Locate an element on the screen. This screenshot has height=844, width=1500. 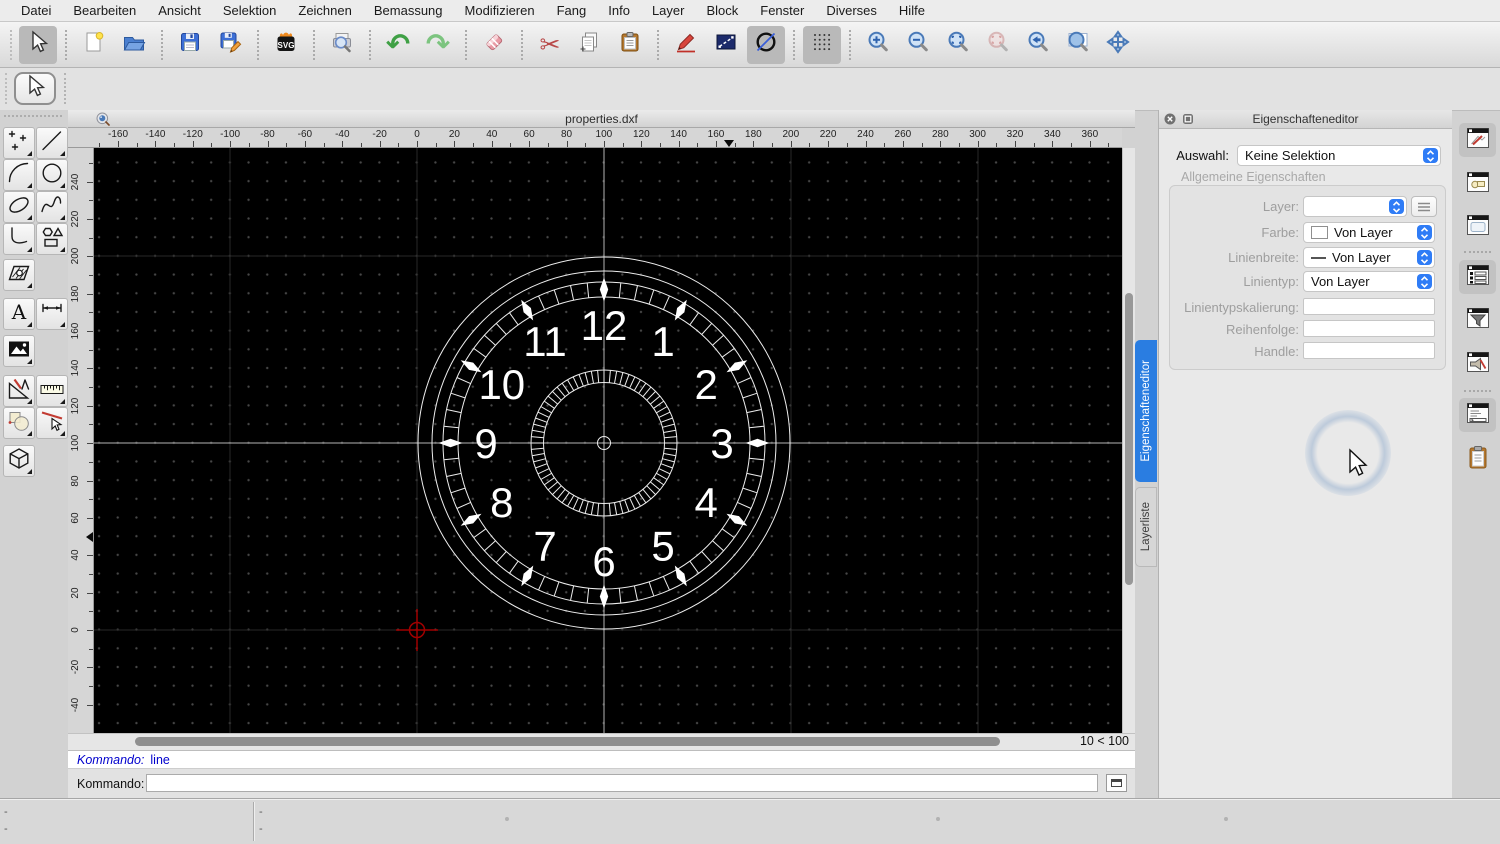
menu-selektion: Selektion is located at coordinates (249, 10).